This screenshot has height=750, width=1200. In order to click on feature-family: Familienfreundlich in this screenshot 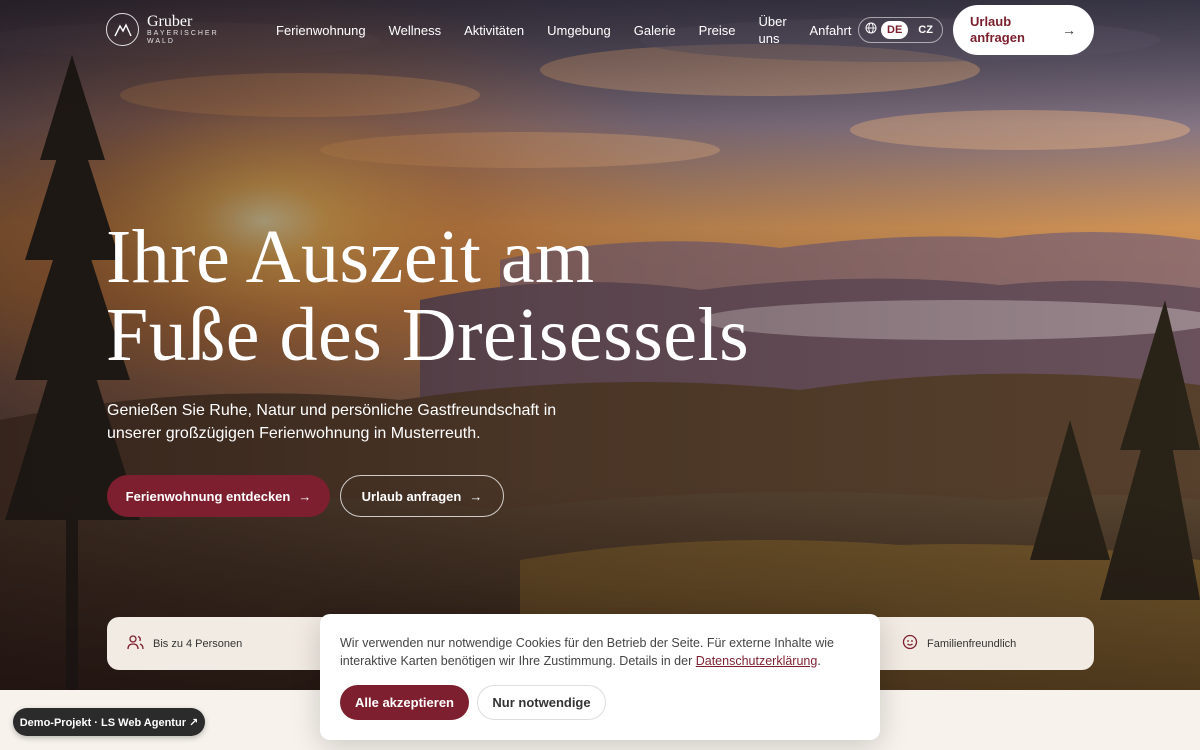, I will do `click(959, 643)`.